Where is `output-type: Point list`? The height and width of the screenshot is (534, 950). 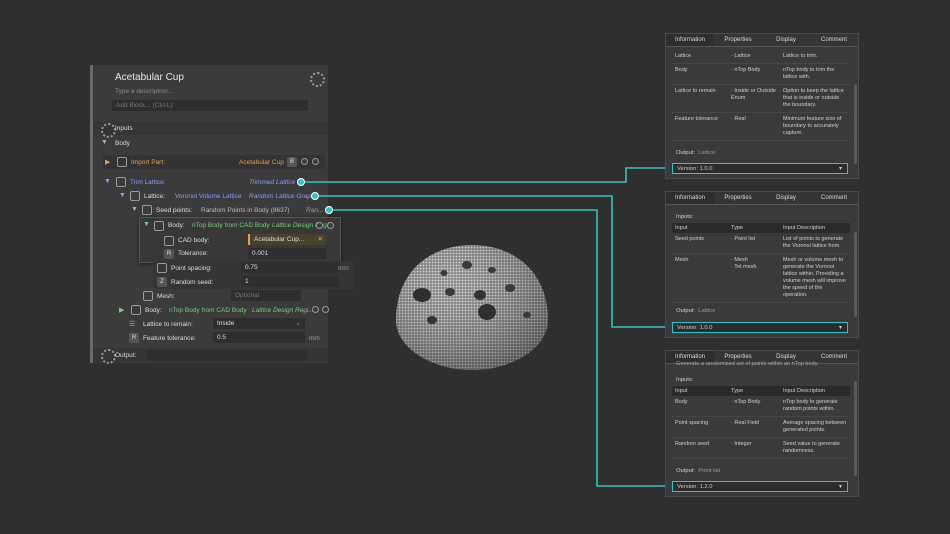 output-type: Point list is located at coordinates (709, 471).